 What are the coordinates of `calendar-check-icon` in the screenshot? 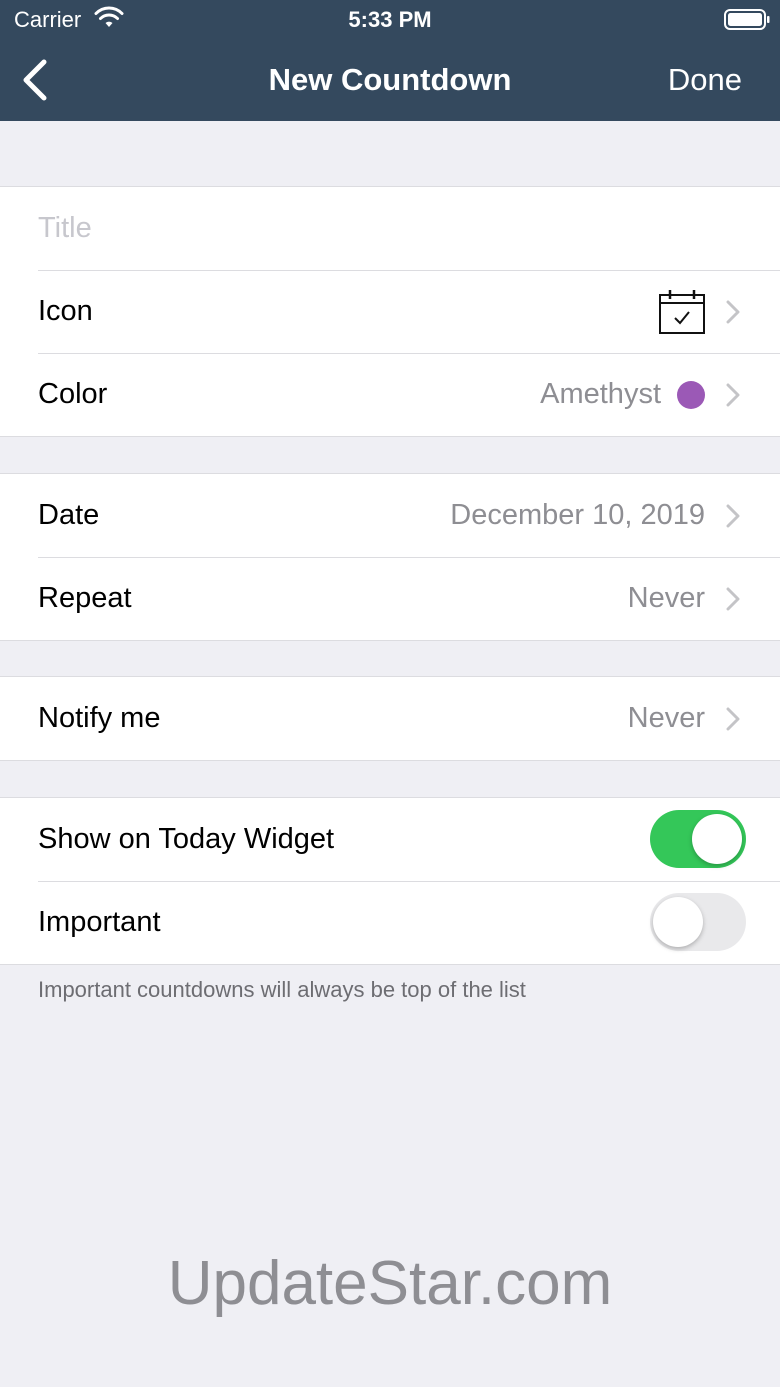 It's located at (682, 312).